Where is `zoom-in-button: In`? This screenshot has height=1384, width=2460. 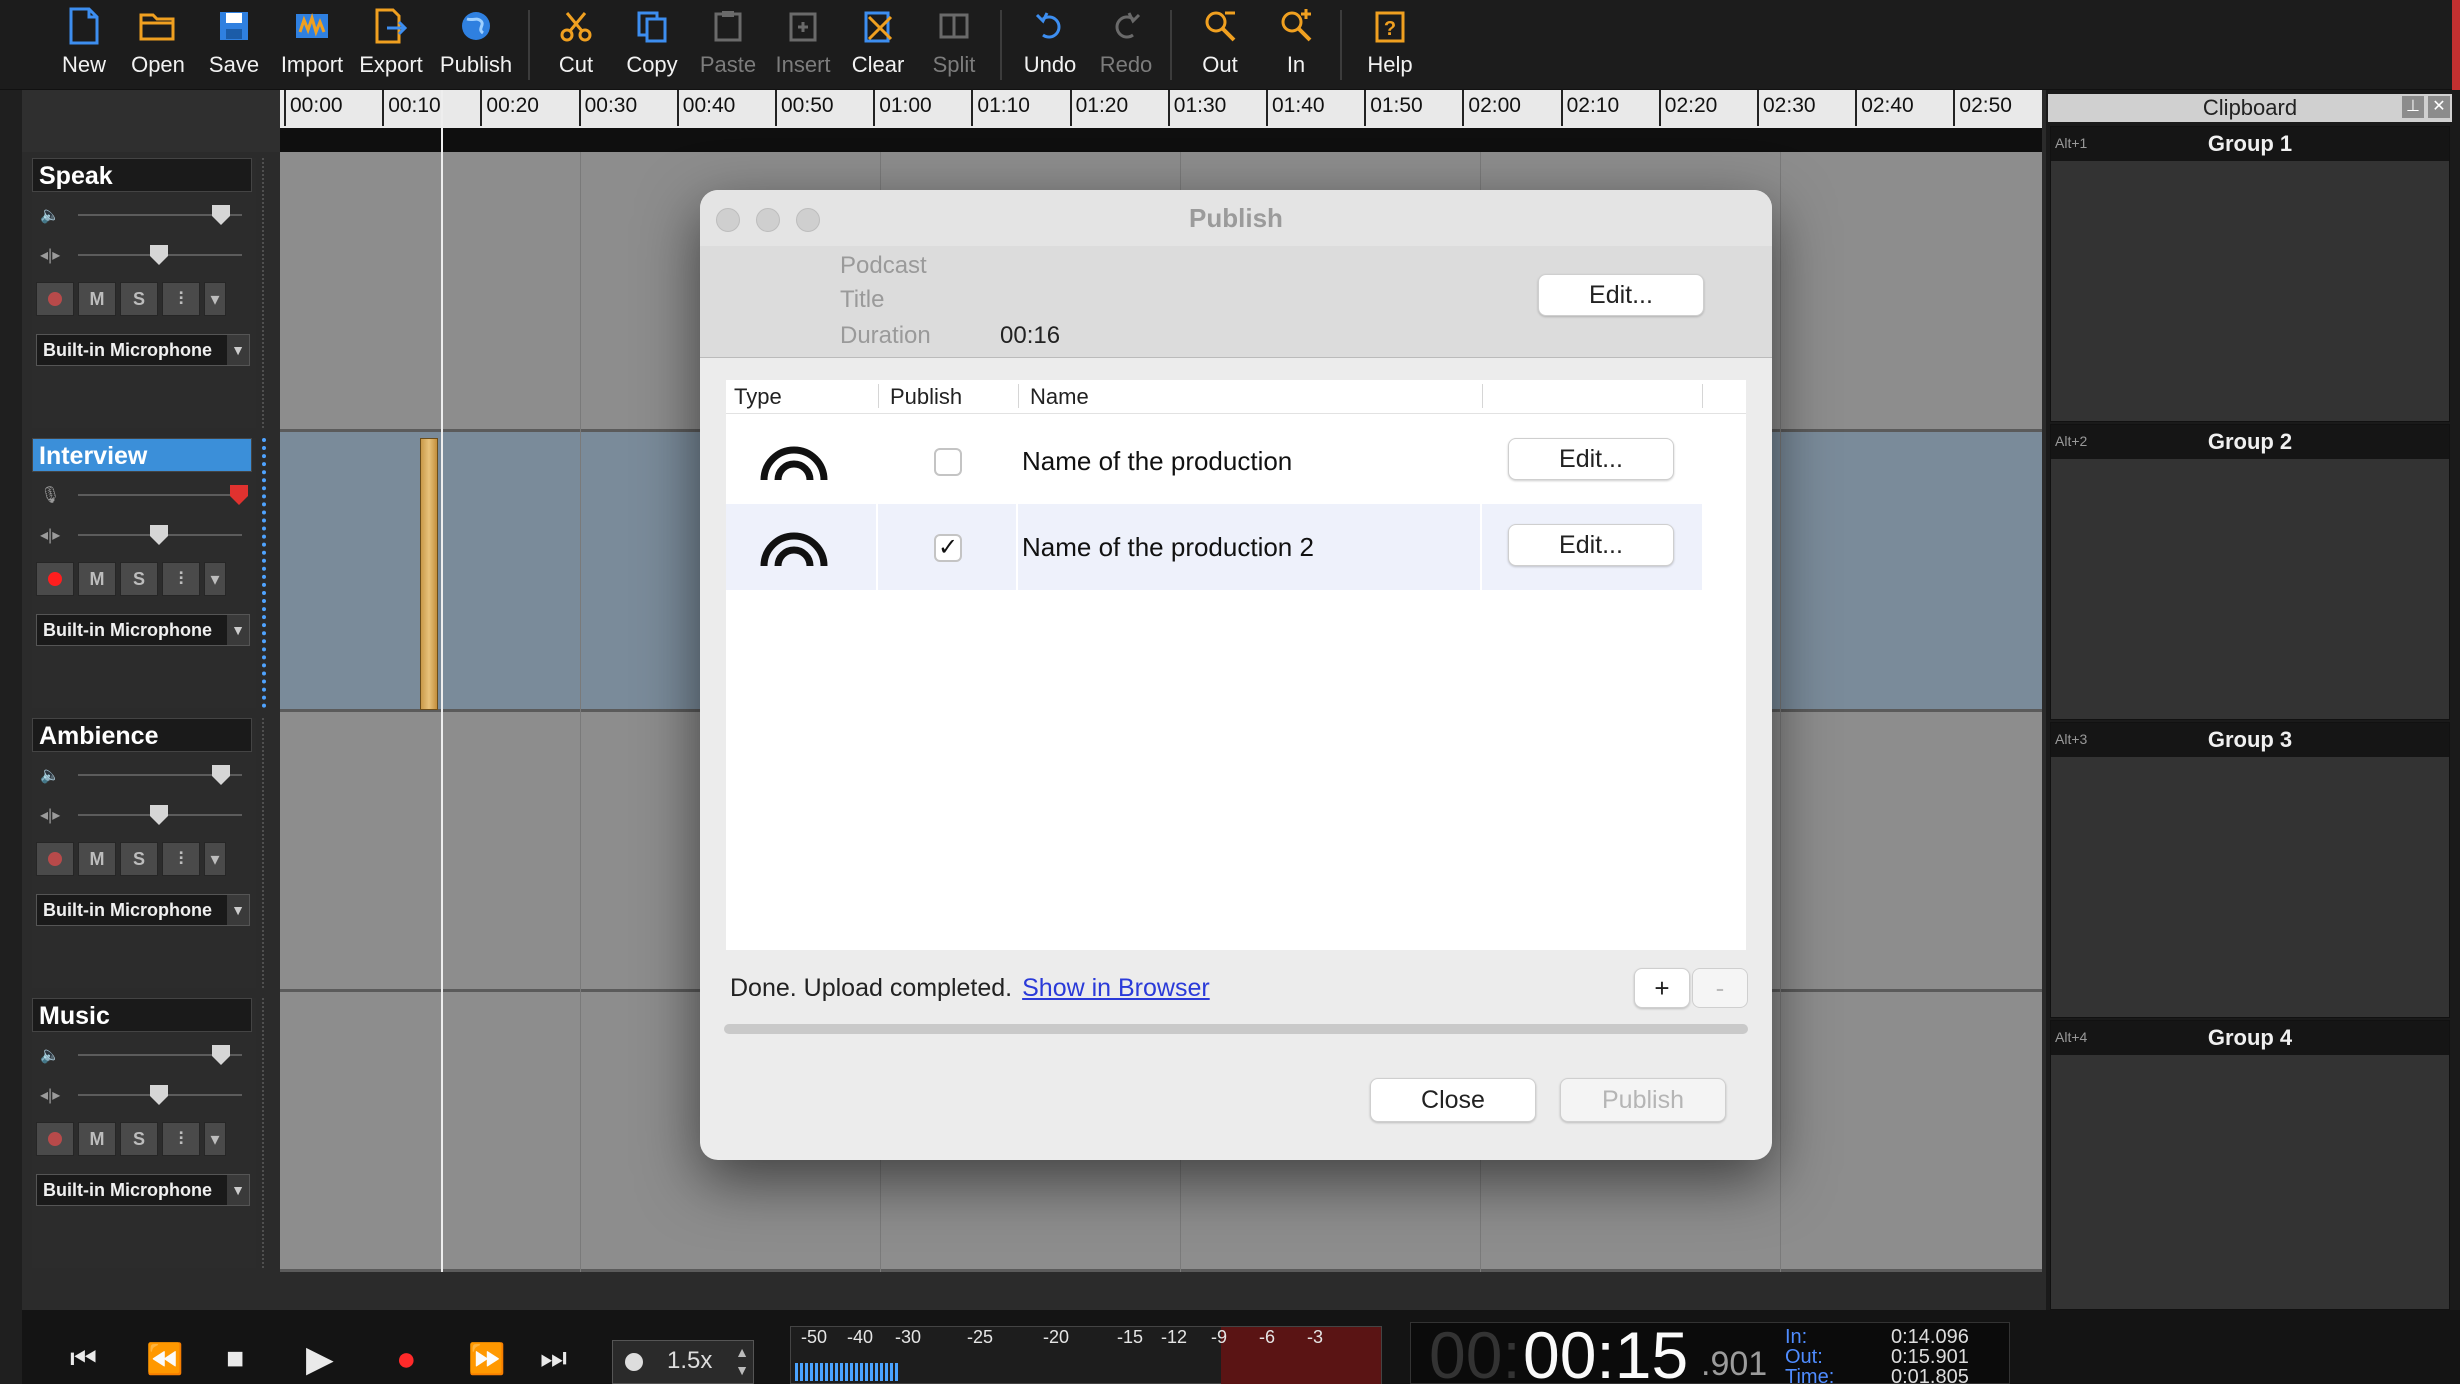
zoom-in-button: In is located at coordinates (1296, 46).